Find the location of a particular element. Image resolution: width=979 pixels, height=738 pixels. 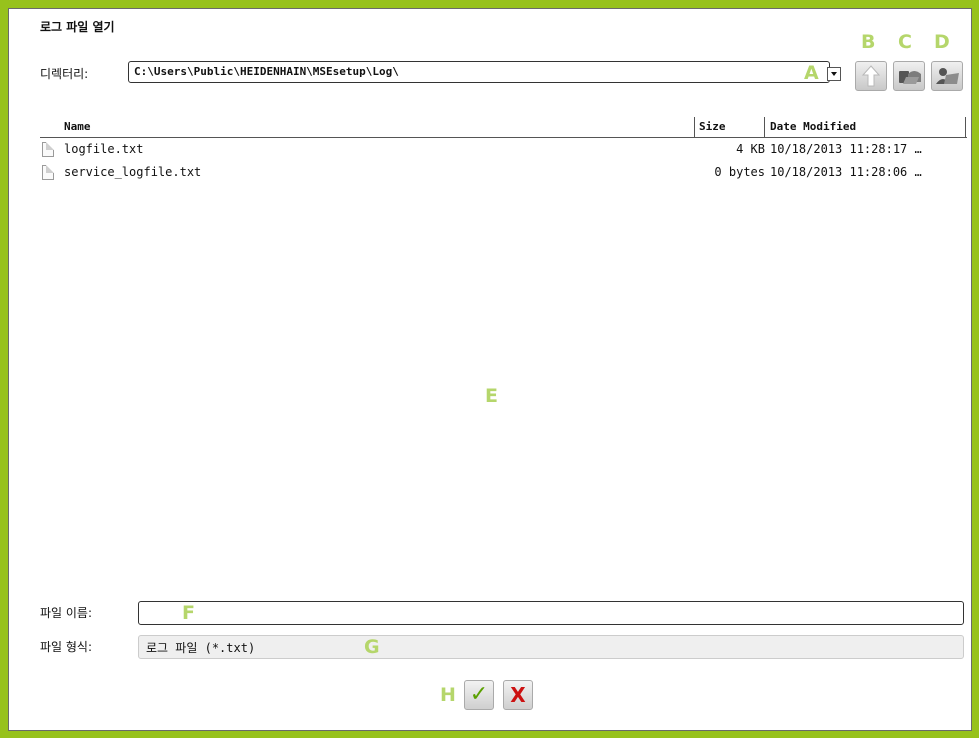

filetype-value: 로그 파일 (*.txt) is located at coordinates (201, 648).